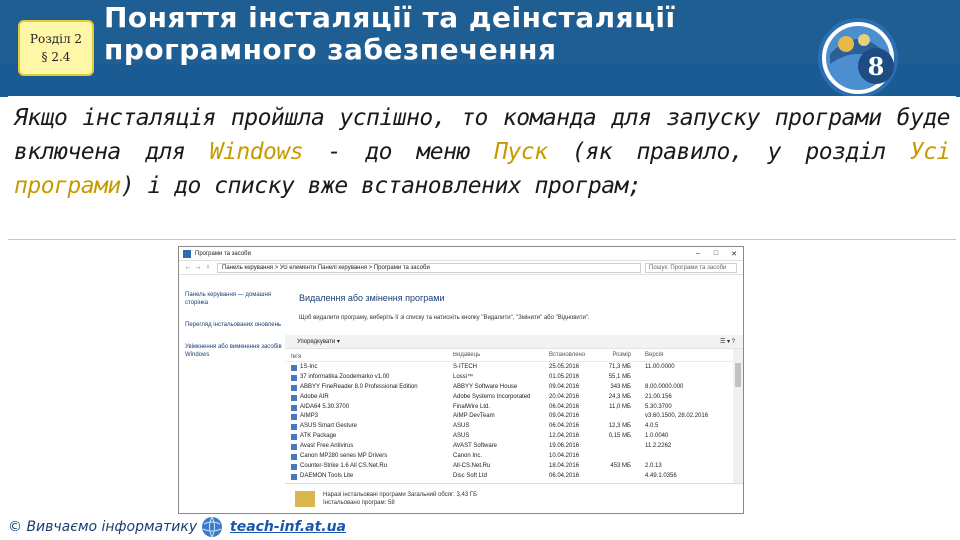 The height and width of the screenshot is (540, 960). I want to click on organize-toolbar: Упорядкувати ▾ ☰ ▾ ?, so click(514, 342).